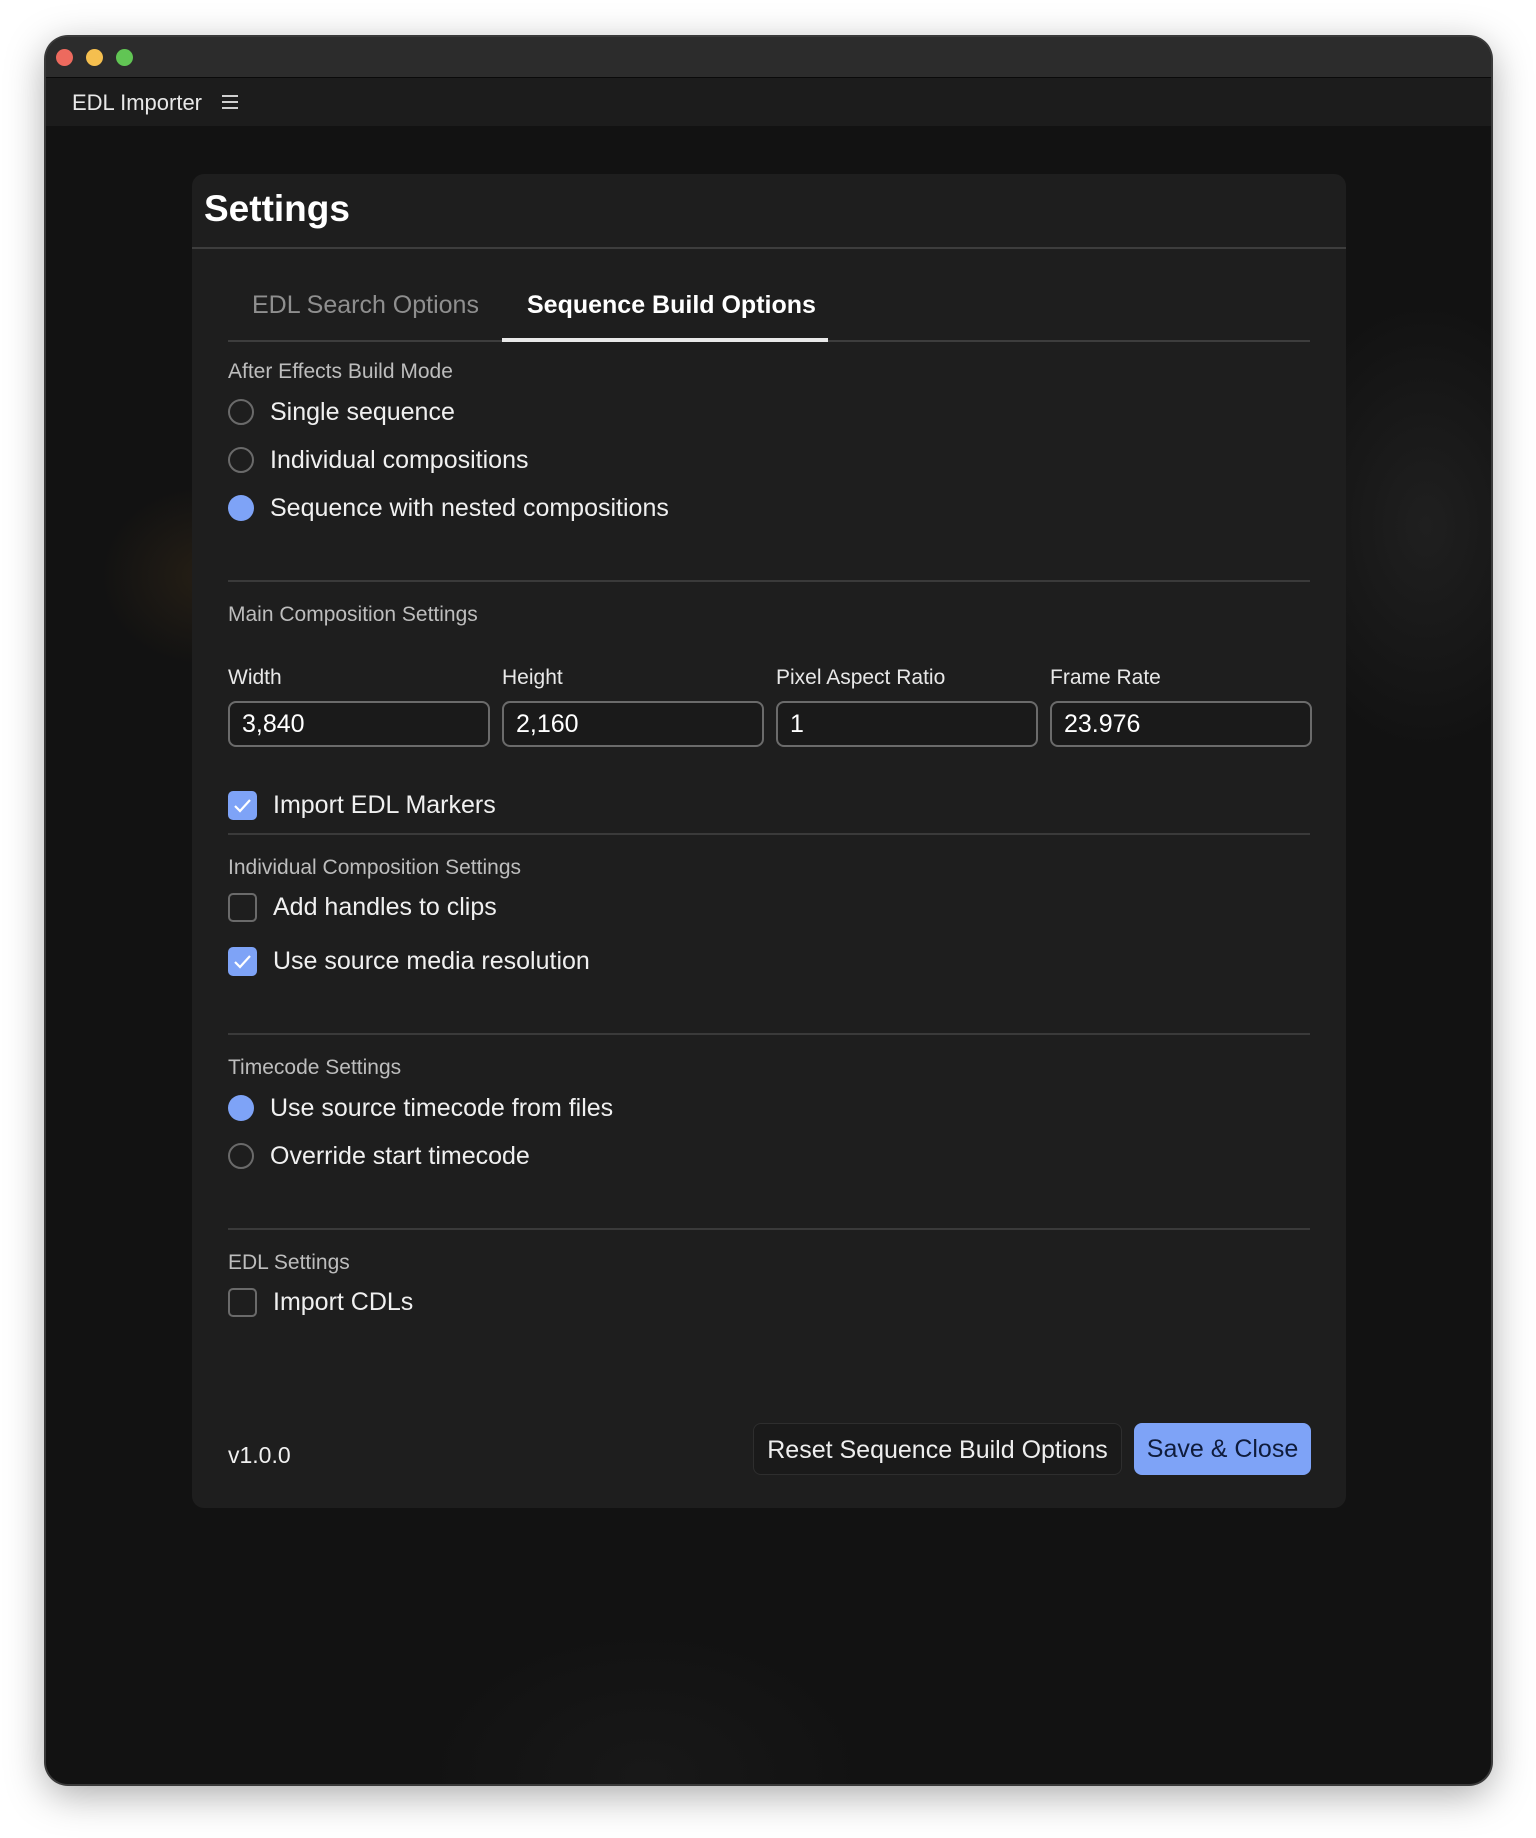 Image resolution: width=1536 pixels, height=1838 pixels. I want to click on height-input: 2,160, so click(633, 724).